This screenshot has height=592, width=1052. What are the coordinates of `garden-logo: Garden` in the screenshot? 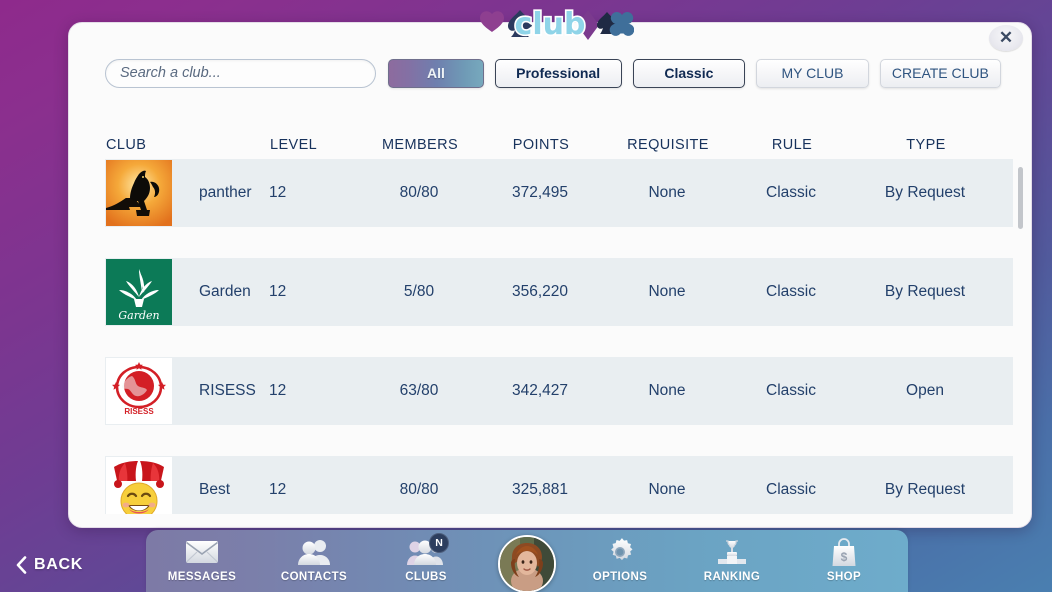 It's located at (139, 292).